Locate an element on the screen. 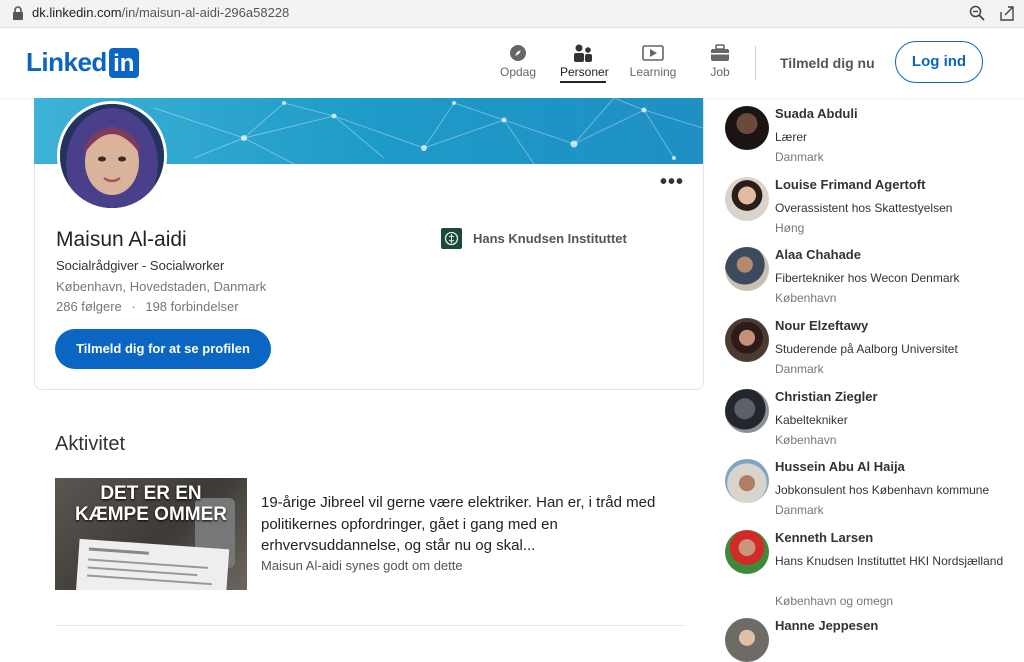 The width and height of the screenshot is (1024, 662). current-company: Hans Knudsen Instituttet is located at coordinates (534, 238).